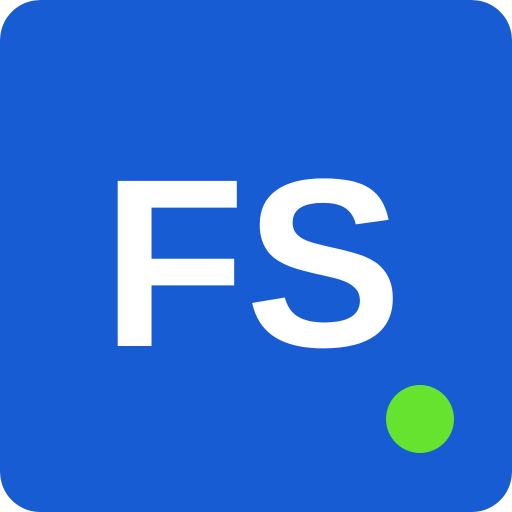 The width and height of the screenshot is (512, 512). I want to click on status-dot-icon, so click(420, 419).